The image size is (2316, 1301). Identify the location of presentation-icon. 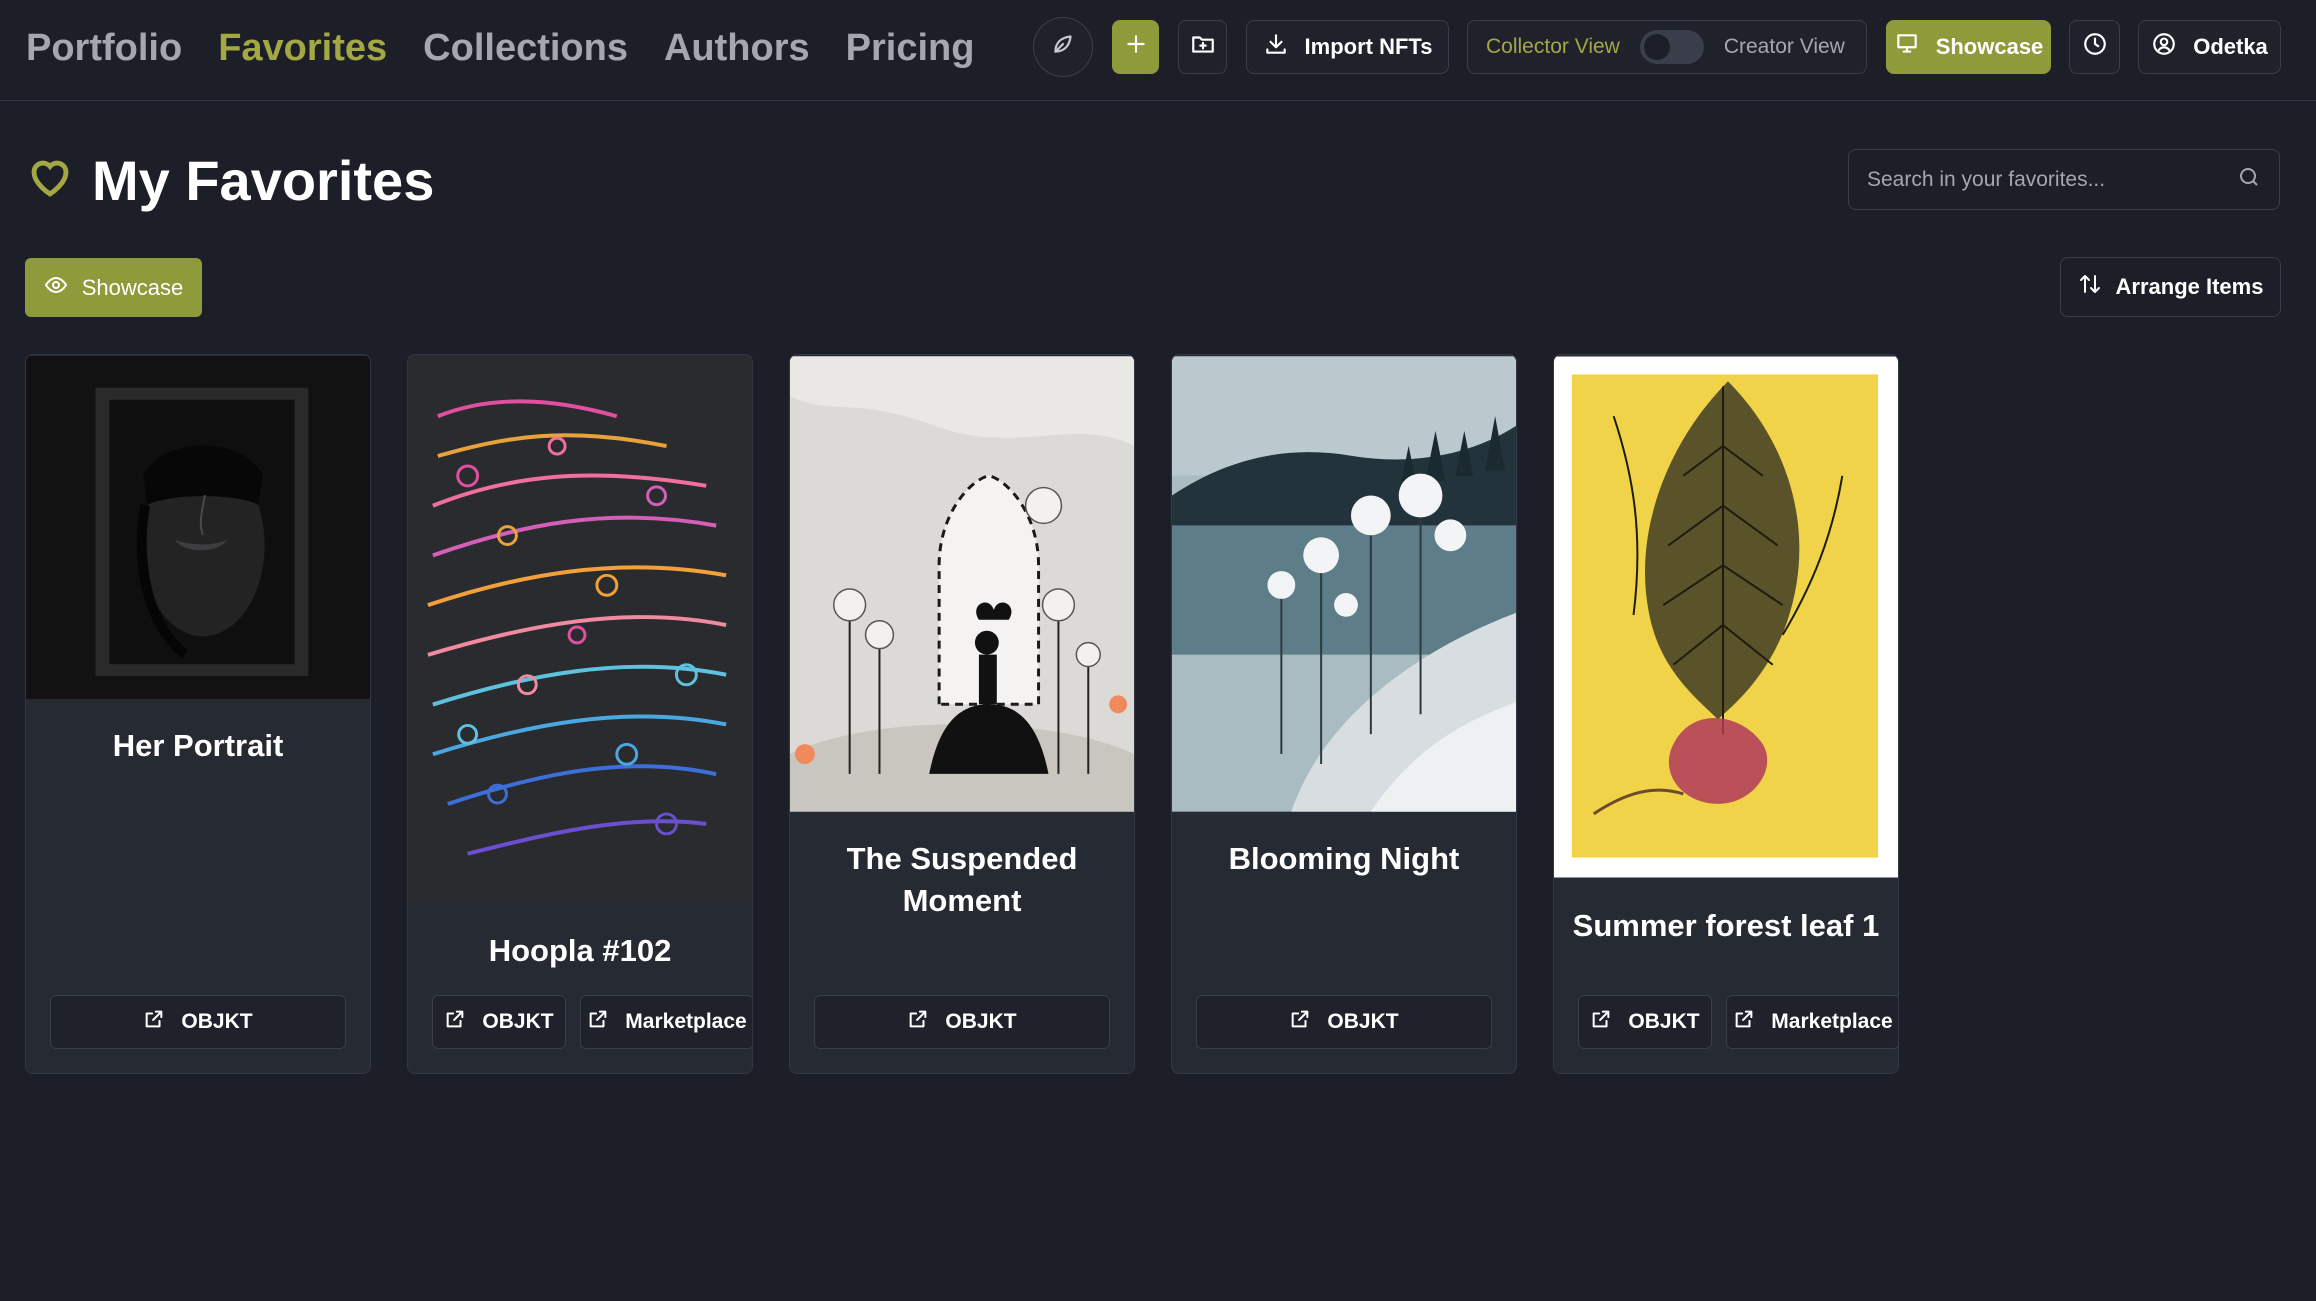
(1907, 47).